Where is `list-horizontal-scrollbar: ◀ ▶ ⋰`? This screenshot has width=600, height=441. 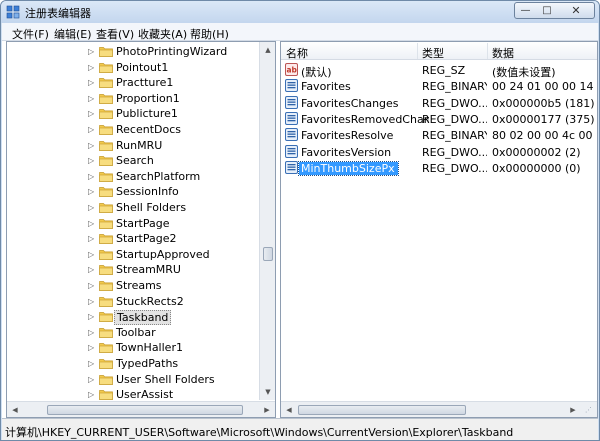
list-horizontal-scrollbar: ◀ ▶ ⋰ is located at coordinates (439, 409).